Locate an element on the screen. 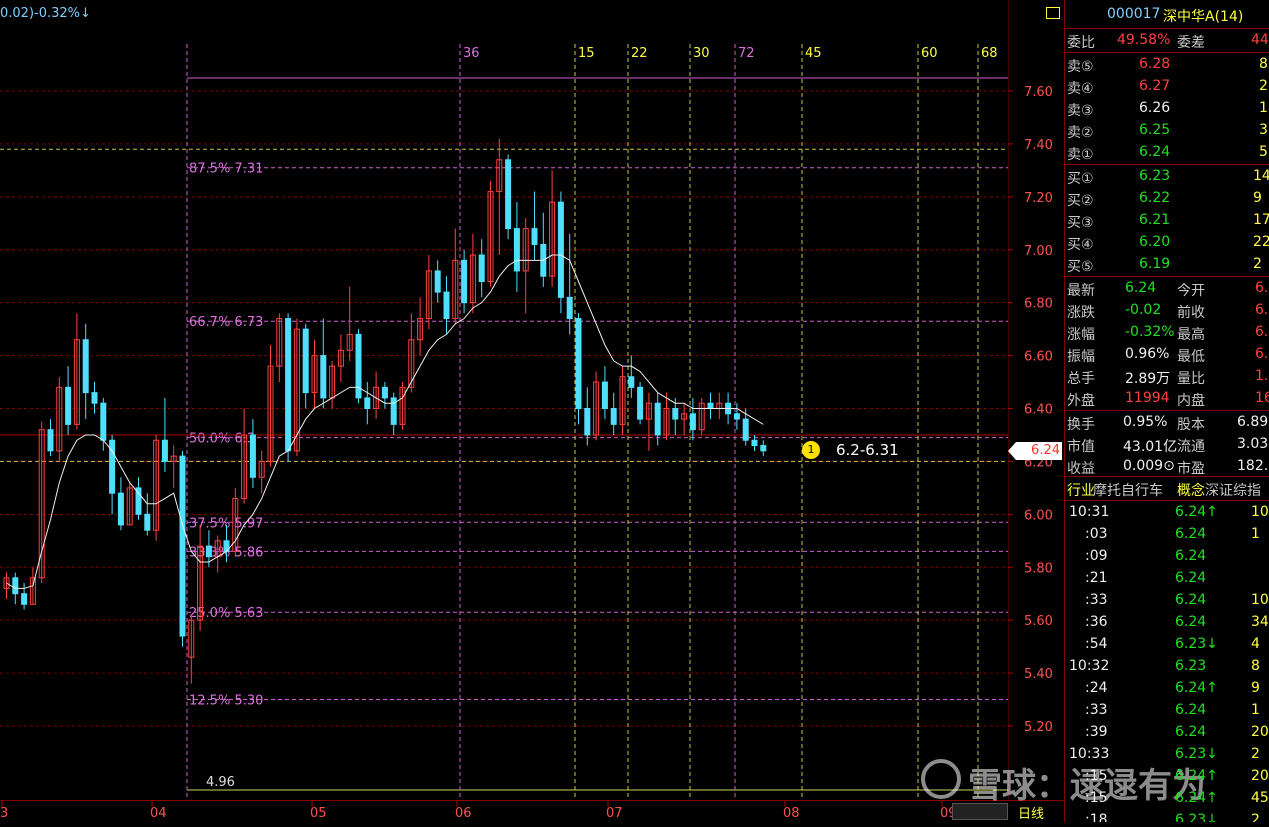  tick-row: :33 6.24 10 is located at coordinates (1167, 601).